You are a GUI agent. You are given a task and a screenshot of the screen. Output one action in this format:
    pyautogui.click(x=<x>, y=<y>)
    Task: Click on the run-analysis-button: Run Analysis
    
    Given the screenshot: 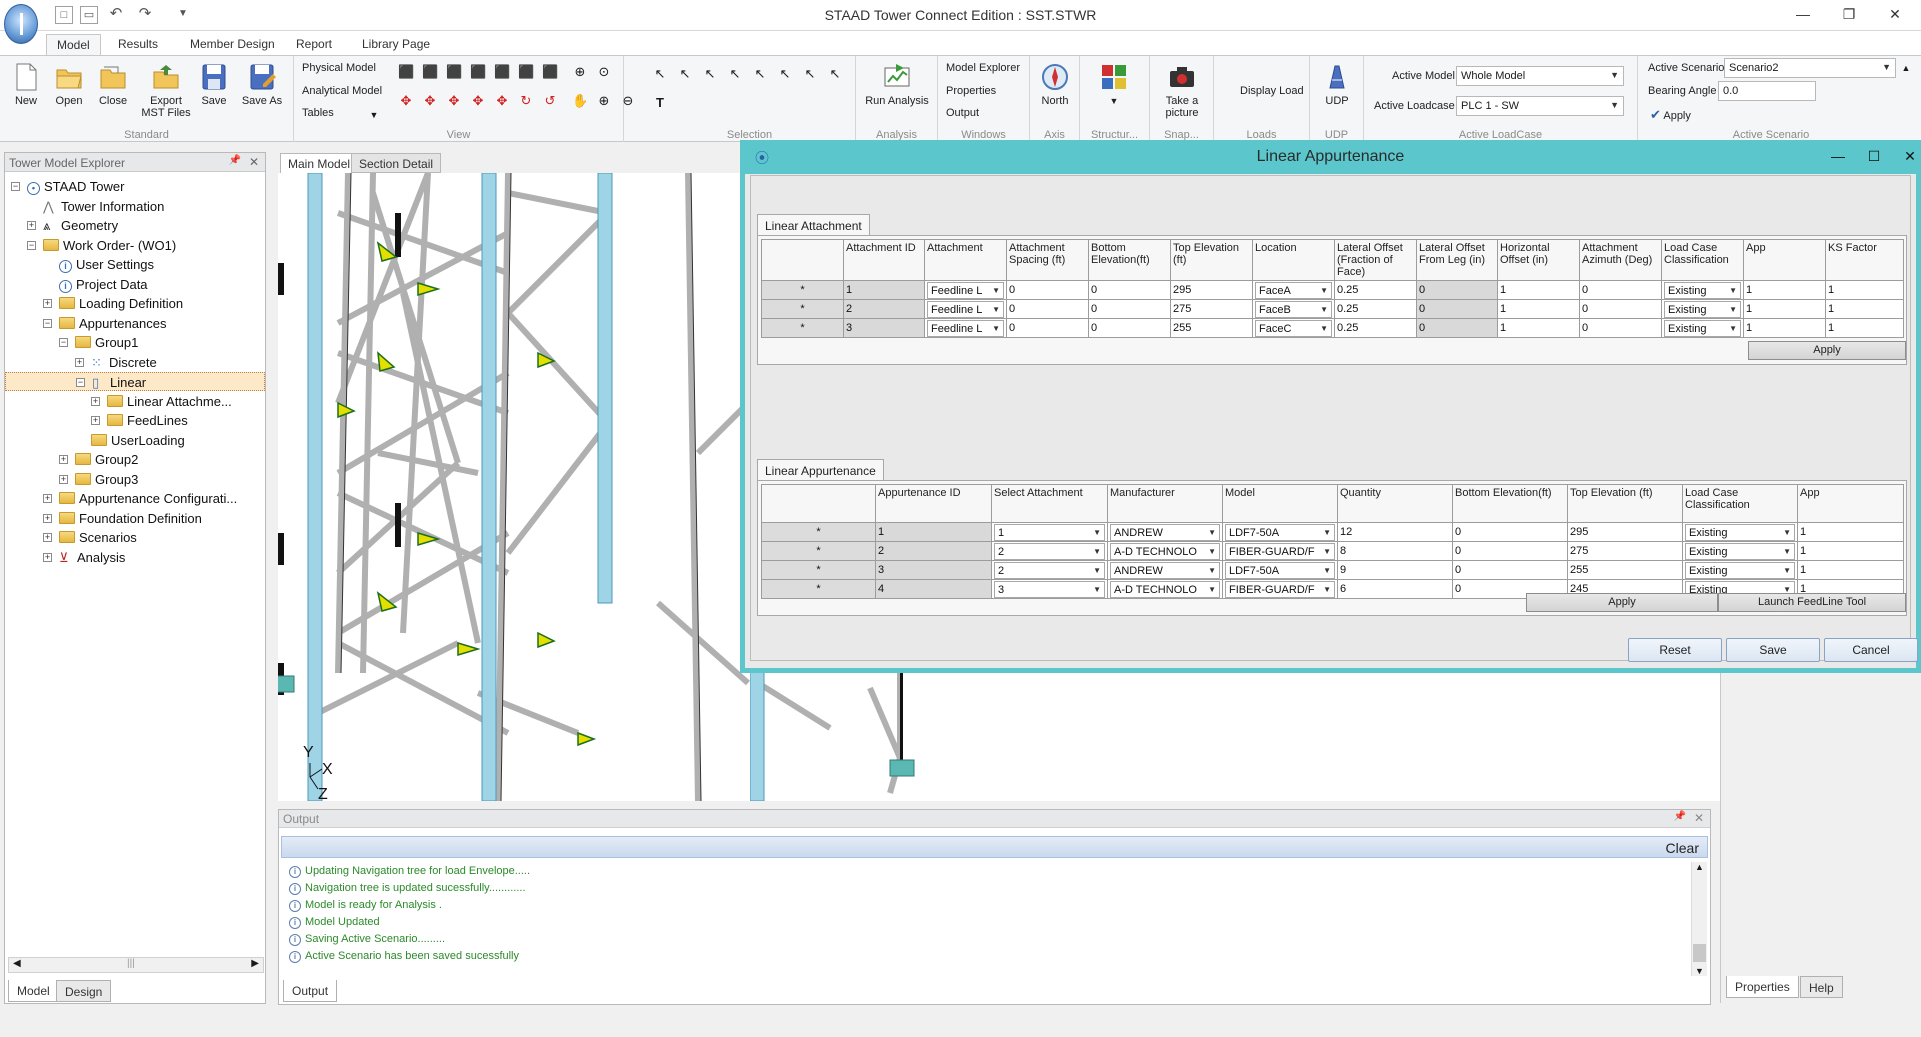 What is the action you would take?
    pyautogui.click(x=897, y=91)
    